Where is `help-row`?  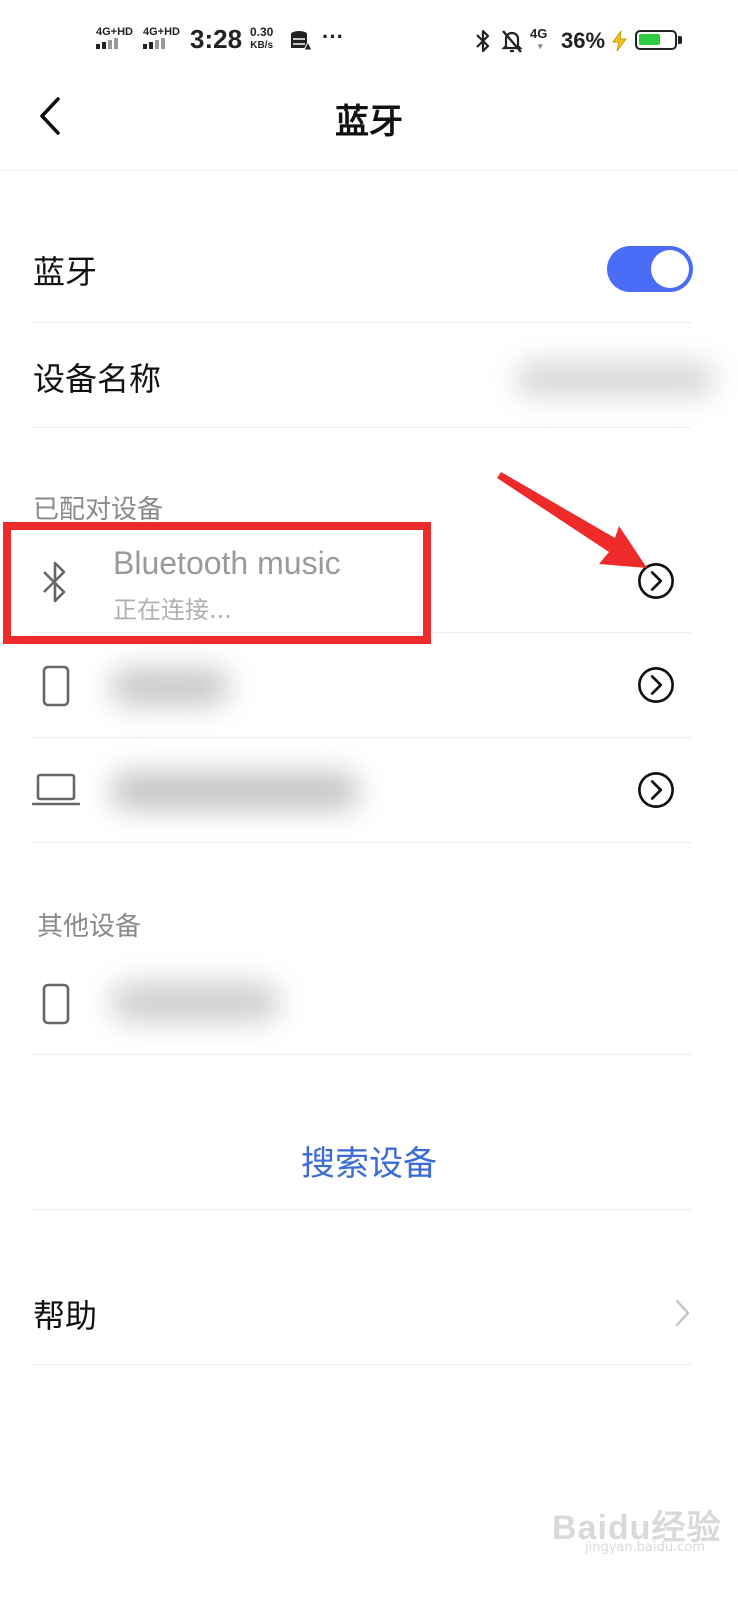 help-row is located at coordinates (369, 1312).